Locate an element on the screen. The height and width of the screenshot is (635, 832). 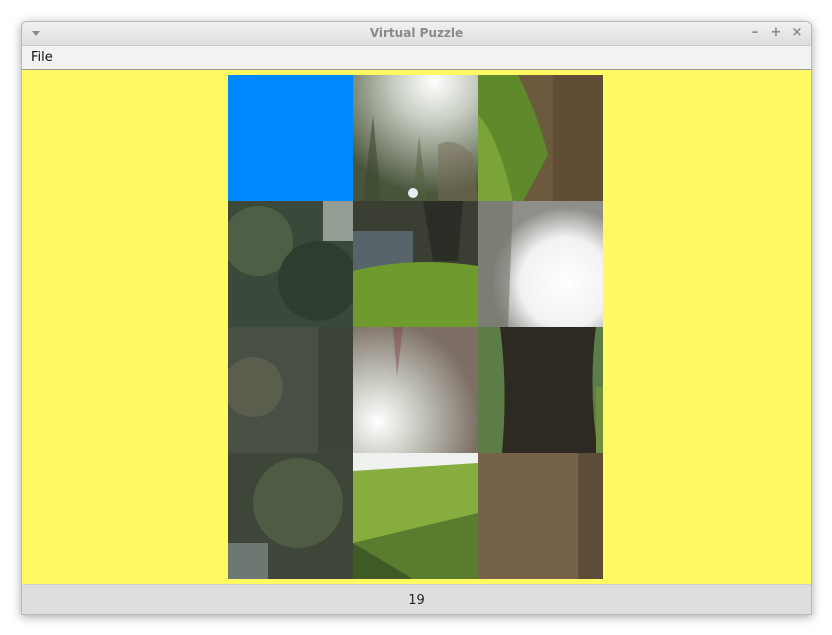
menu-bar: File is located at coordinates (416, 58).